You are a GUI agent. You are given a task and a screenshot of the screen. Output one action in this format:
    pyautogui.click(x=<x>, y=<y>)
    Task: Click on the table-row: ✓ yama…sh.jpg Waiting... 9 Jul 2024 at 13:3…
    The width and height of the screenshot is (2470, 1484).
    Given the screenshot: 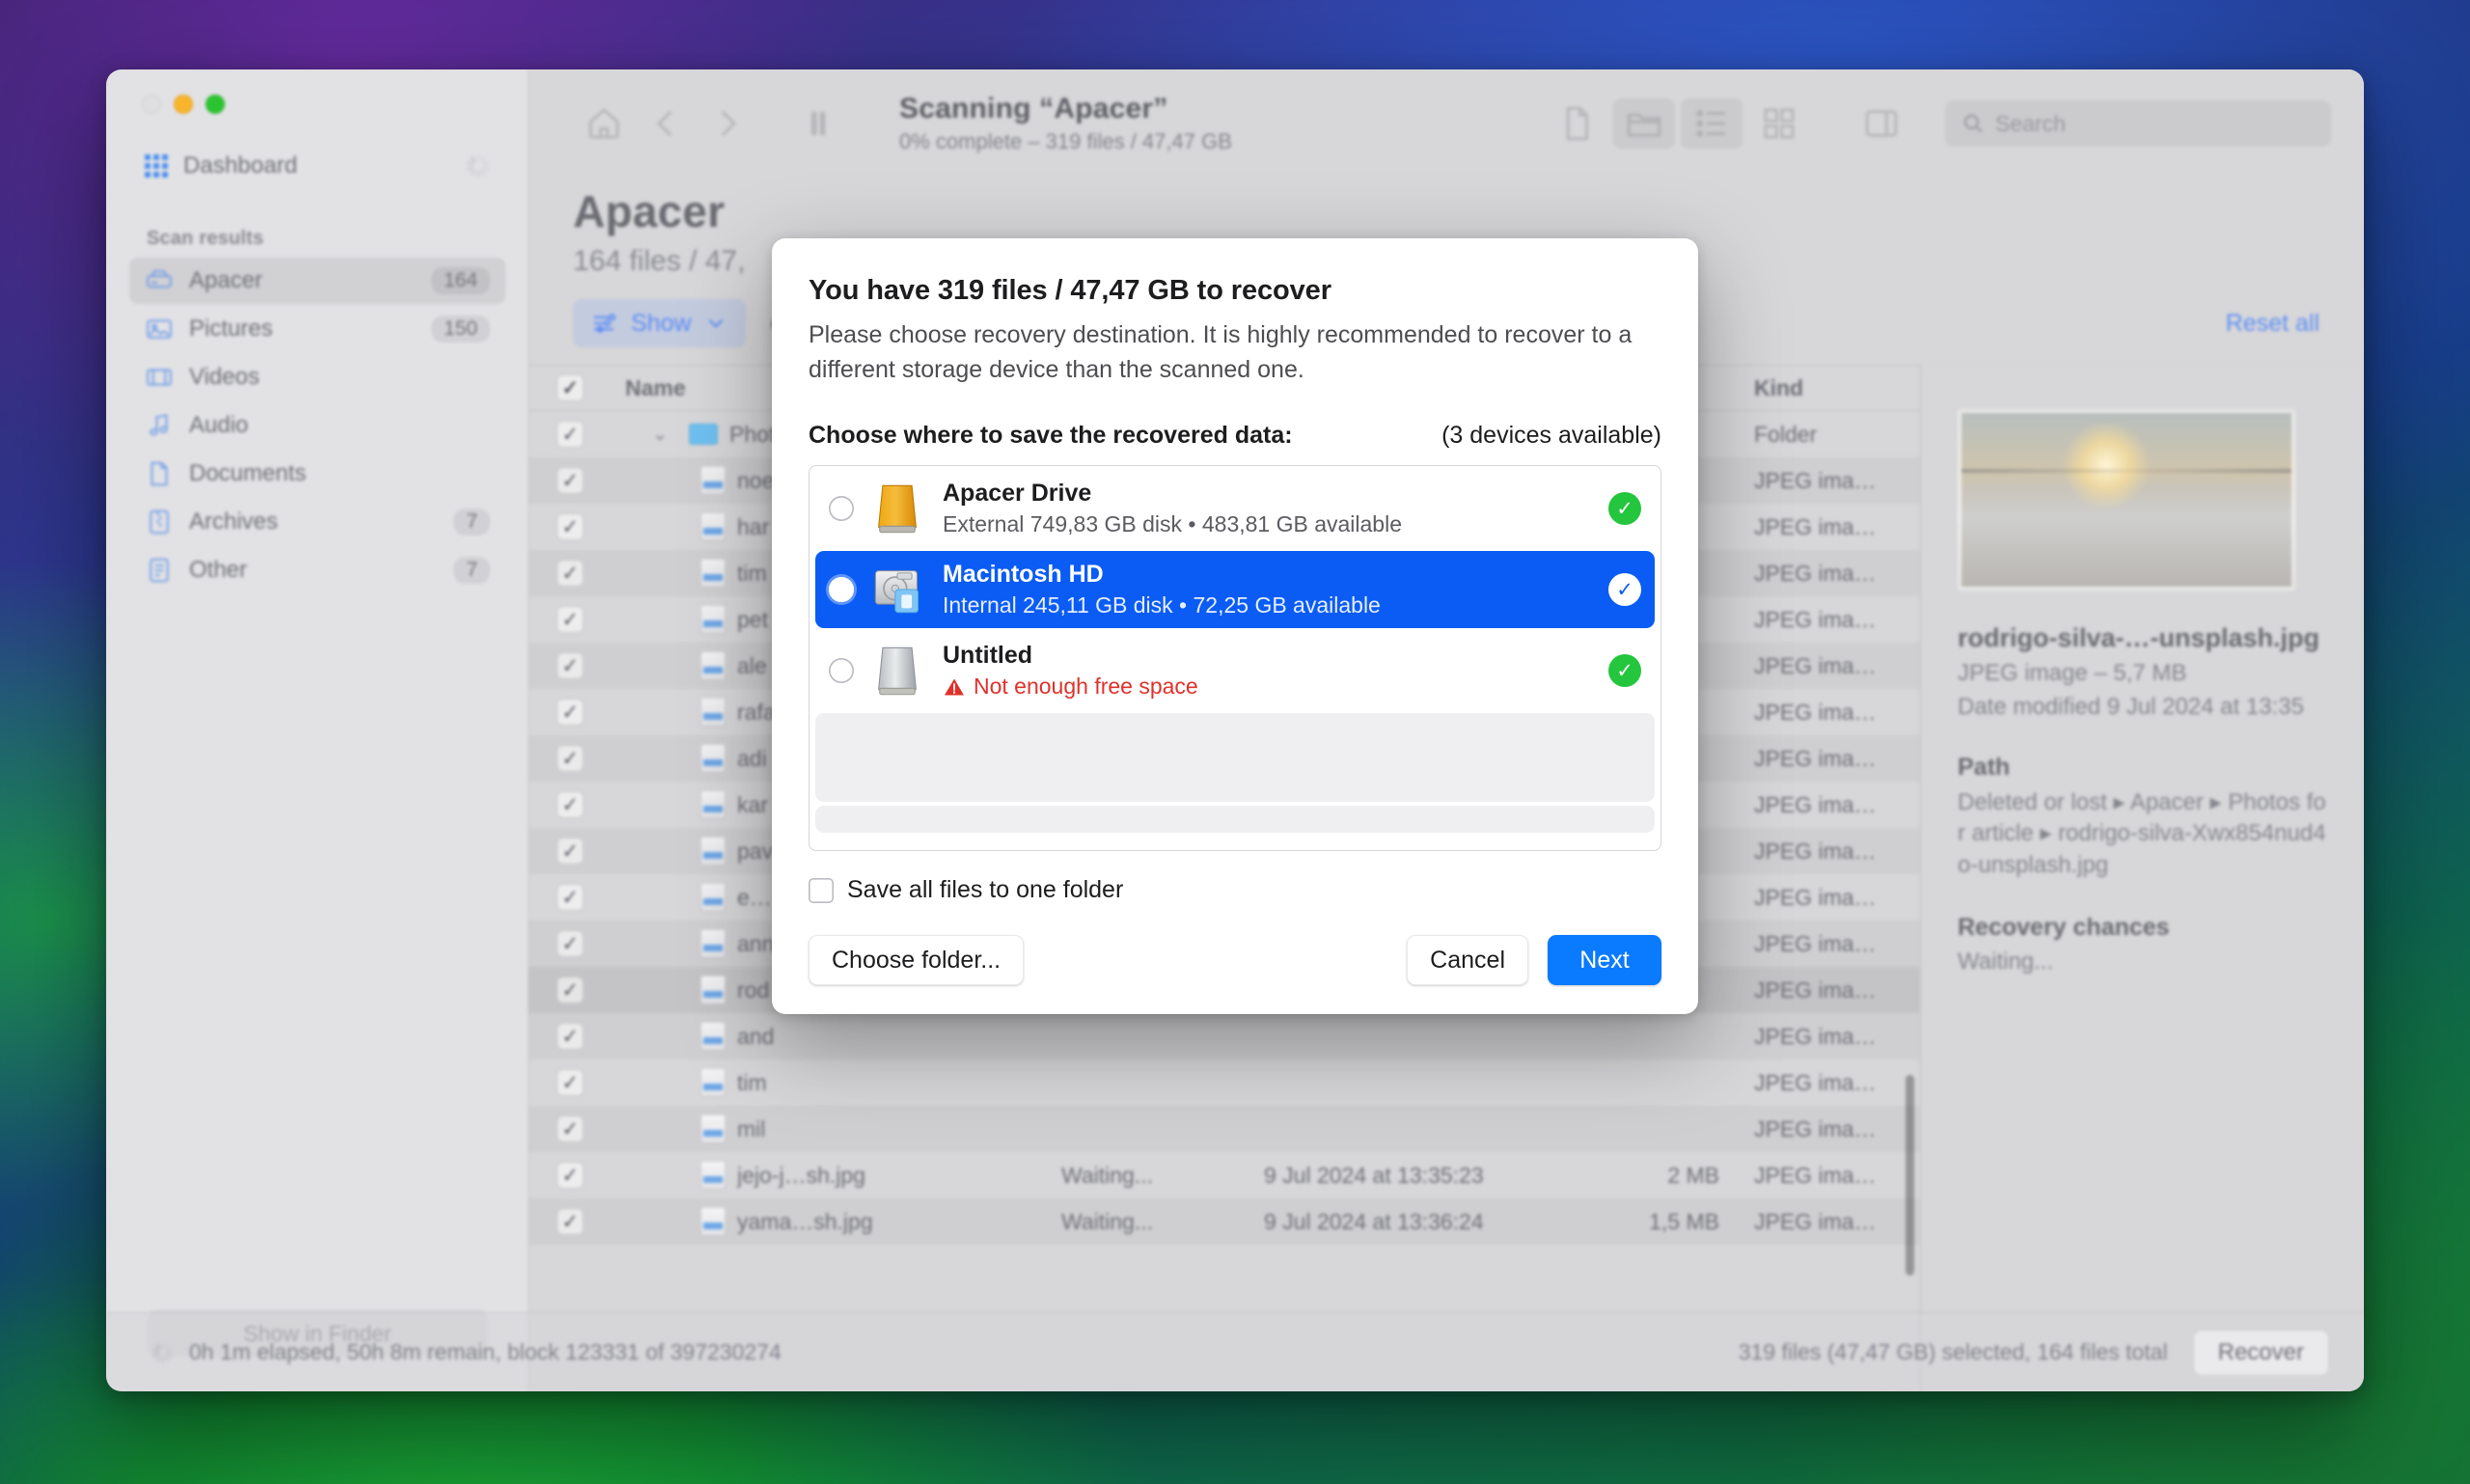 What is the action you would take?
    pyautogui.click(x=1224, y=1221)
    